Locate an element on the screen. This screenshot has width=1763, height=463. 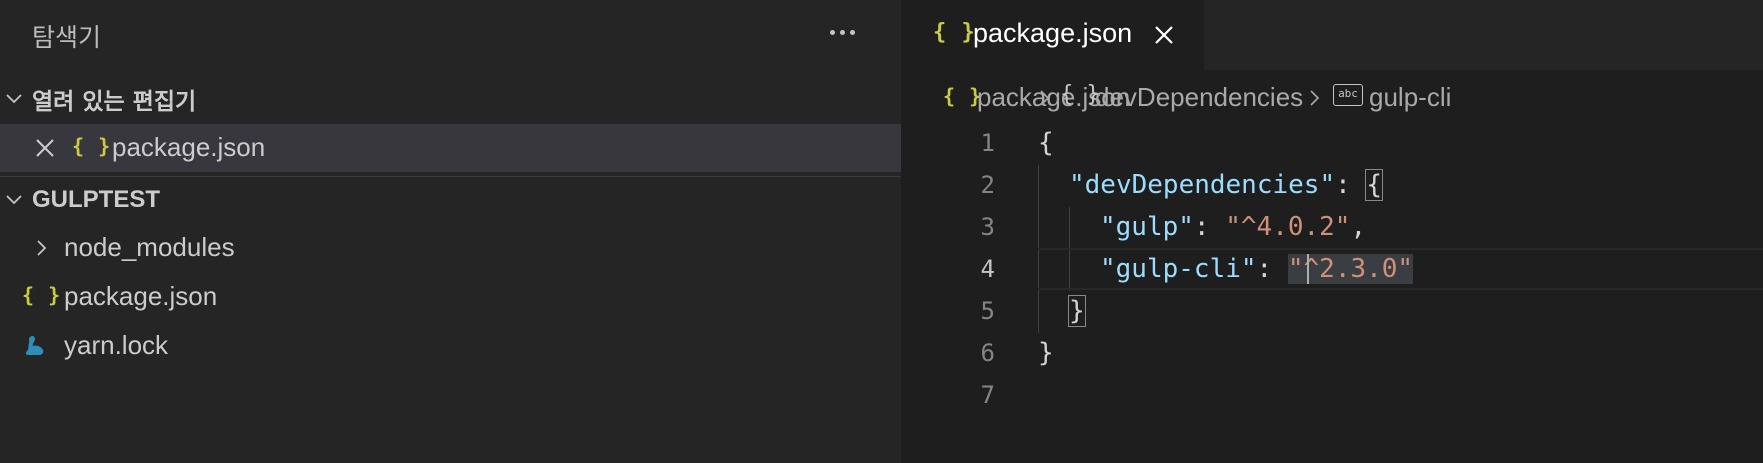
code-line: 3 "gulp": "^4.0.2", is located at coordinates (1332, 227).